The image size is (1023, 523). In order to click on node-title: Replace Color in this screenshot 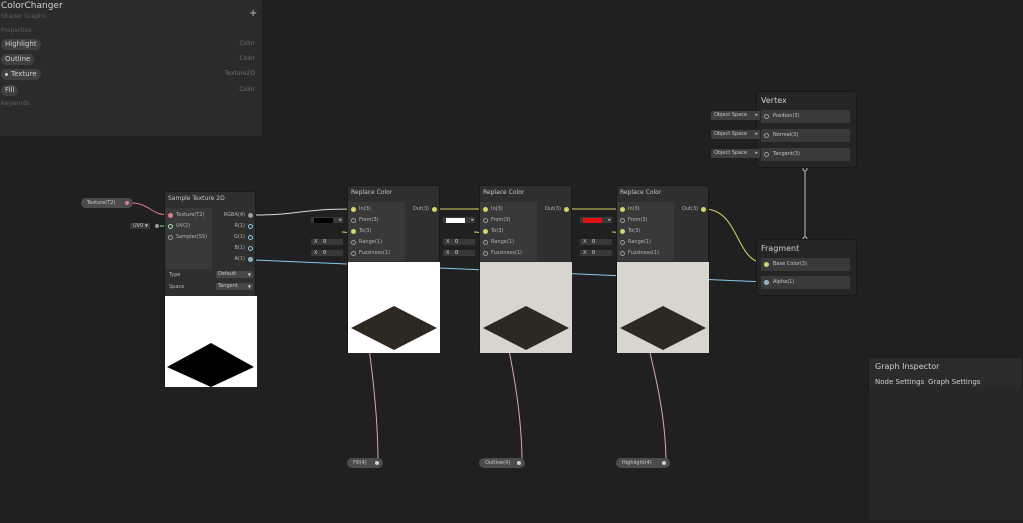, I will do `click(641, 192)`.